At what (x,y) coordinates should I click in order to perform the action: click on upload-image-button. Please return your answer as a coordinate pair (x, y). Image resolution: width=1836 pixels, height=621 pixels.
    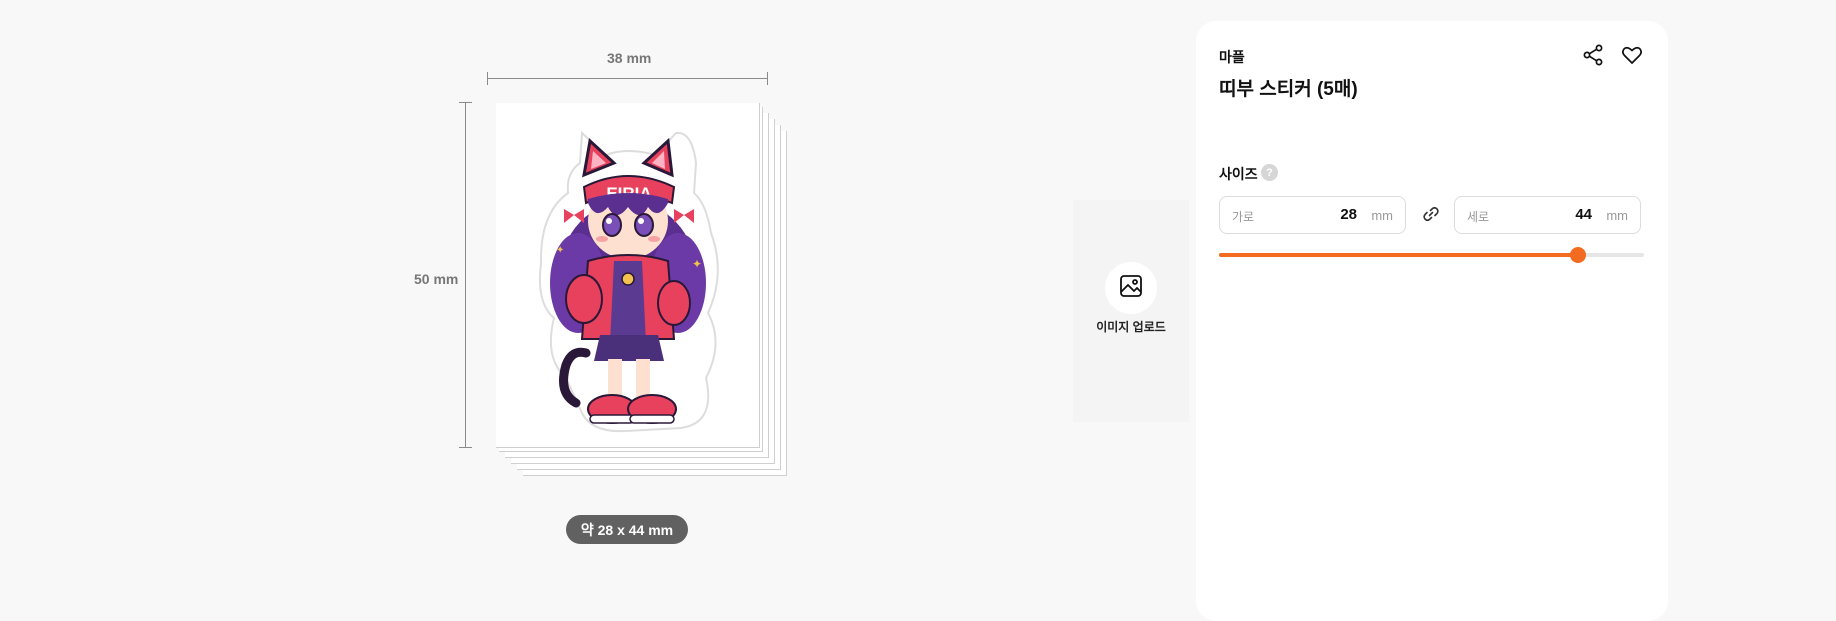
    Looking at the image, I should click on (1131, 288).